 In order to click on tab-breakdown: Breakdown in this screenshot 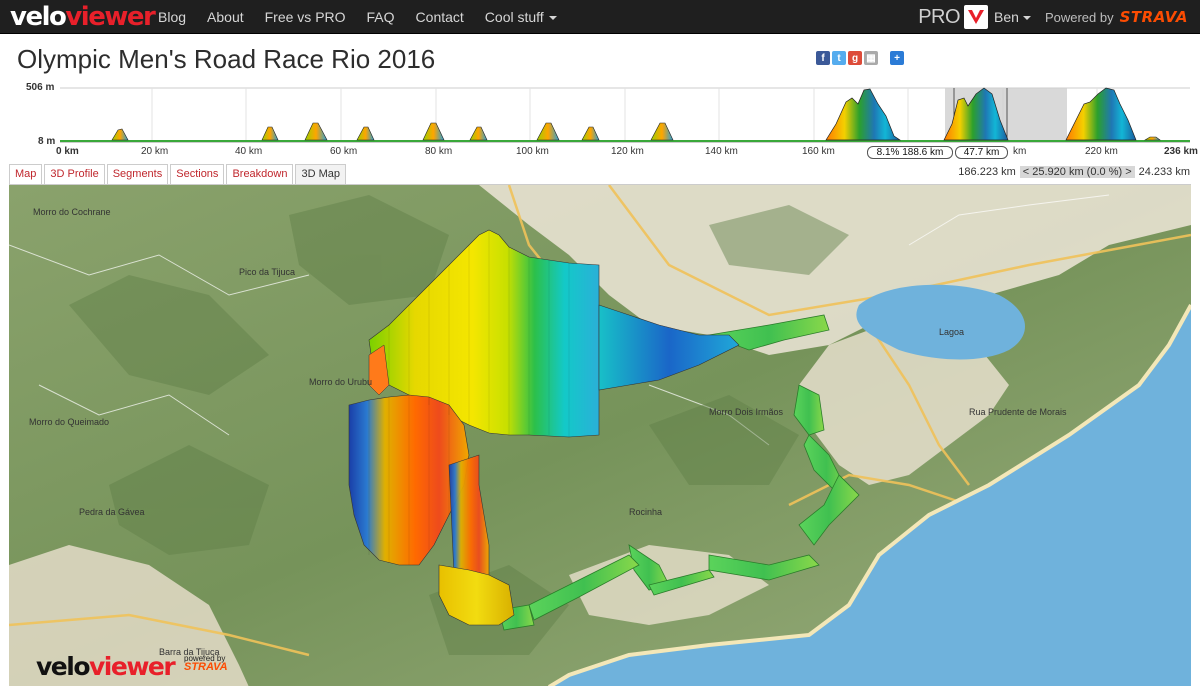, I will do `click(260, 174)`.